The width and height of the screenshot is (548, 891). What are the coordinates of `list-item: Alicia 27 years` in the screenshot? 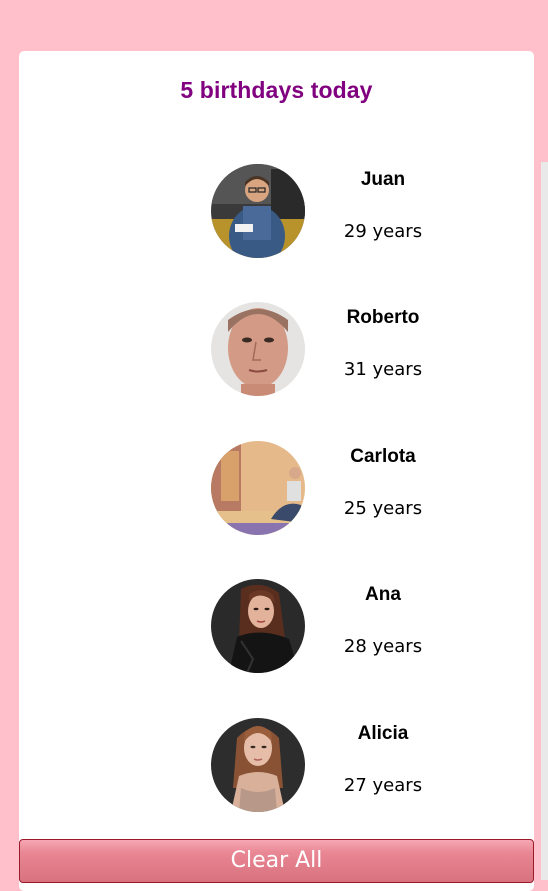 It's located at (276, 765).